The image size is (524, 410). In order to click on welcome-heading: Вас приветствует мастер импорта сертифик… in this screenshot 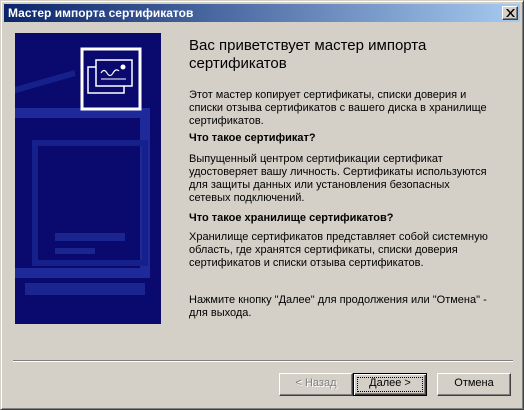, I will do `click(308, 54)`.